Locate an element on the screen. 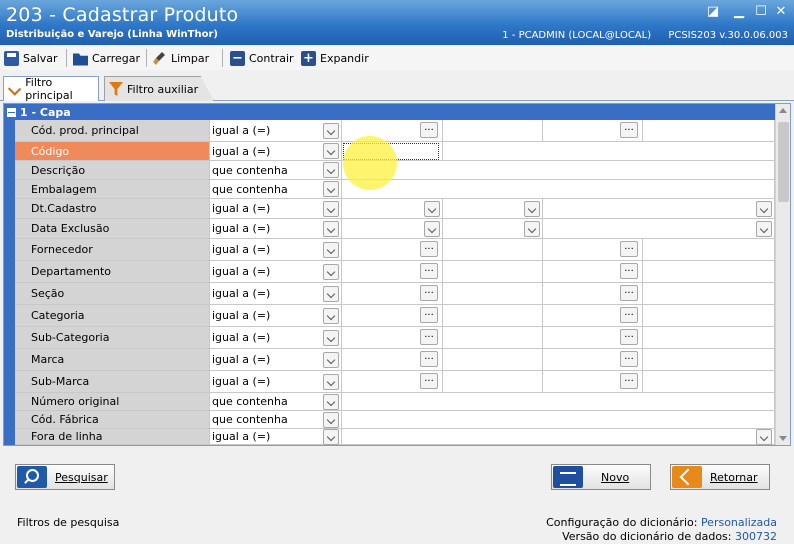 The height and width of the screenshot is (544, 794). tab-aux-filter: Filtro auxiliar is located at coordinates (159, 88).